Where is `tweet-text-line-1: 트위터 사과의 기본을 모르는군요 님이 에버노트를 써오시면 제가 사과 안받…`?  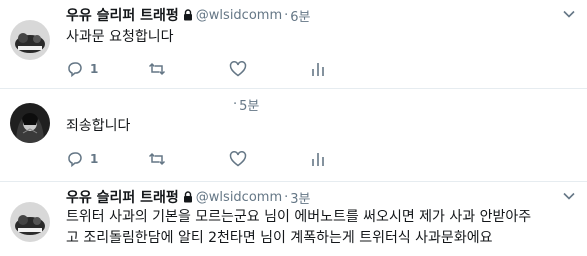 tweet-text-line-1: 트위터 사과의 기본을 모르는군요 님이 에버노트를 써오시면 제가 사과 안받… is located at coordinates (299, 217).